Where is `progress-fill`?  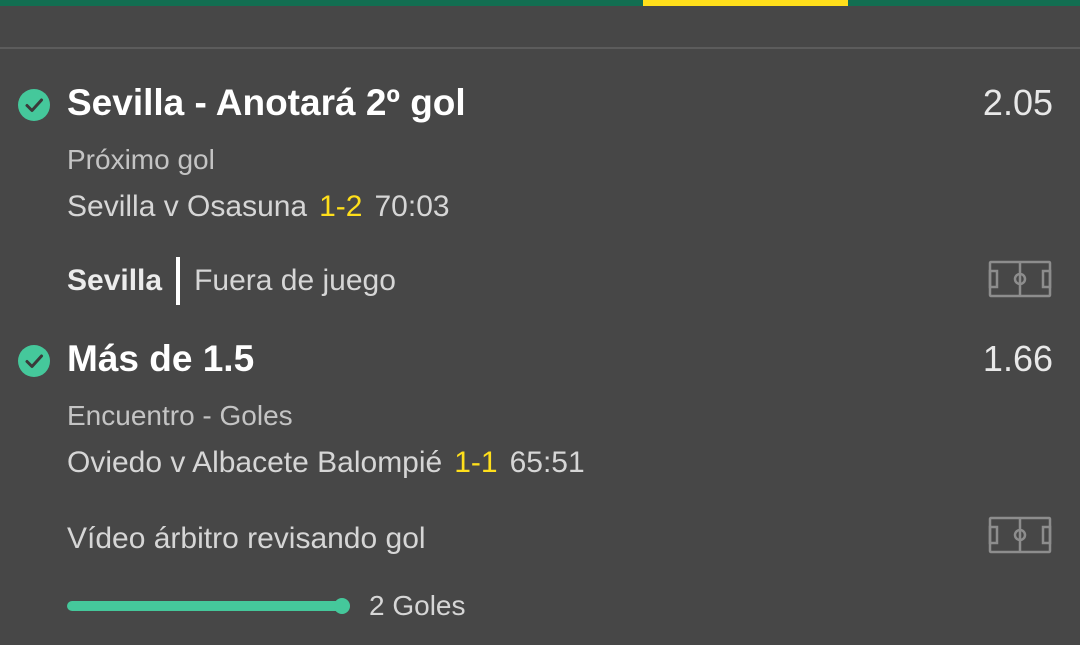
progress-fill is located at coordinates (208, 606).